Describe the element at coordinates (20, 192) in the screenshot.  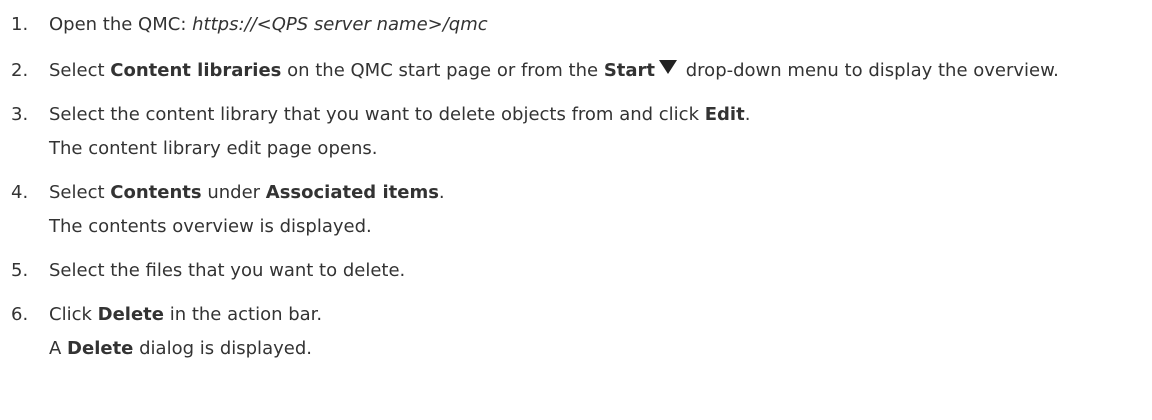
I see `step-number: 4.` at that location.